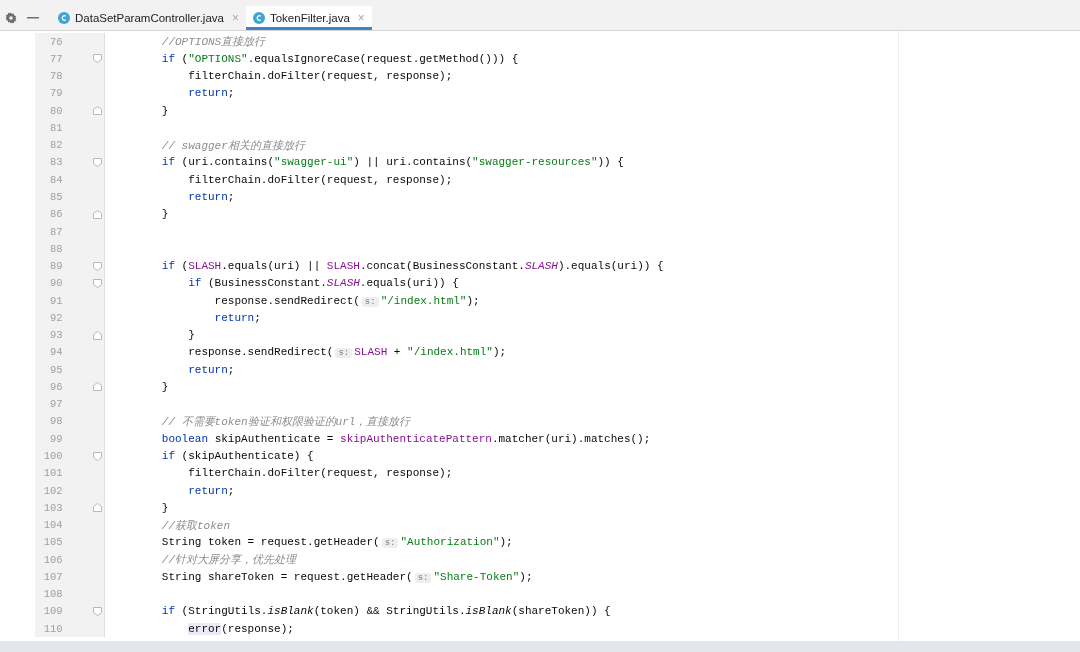  What do you see at coordinates (56, 317) in the screenshot?
I see `line-number: 92` at bounding box center [56, 317].